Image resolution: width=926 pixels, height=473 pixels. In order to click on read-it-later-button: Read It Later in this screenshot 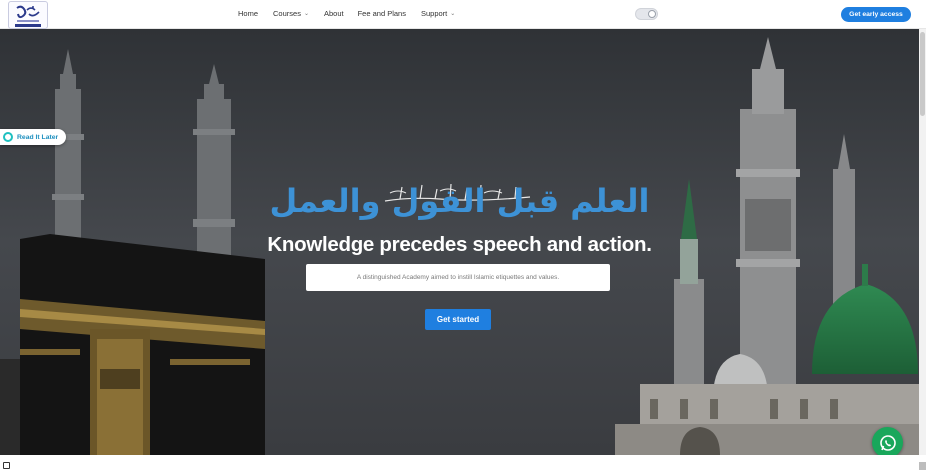, I will do `click(33, 137)`.